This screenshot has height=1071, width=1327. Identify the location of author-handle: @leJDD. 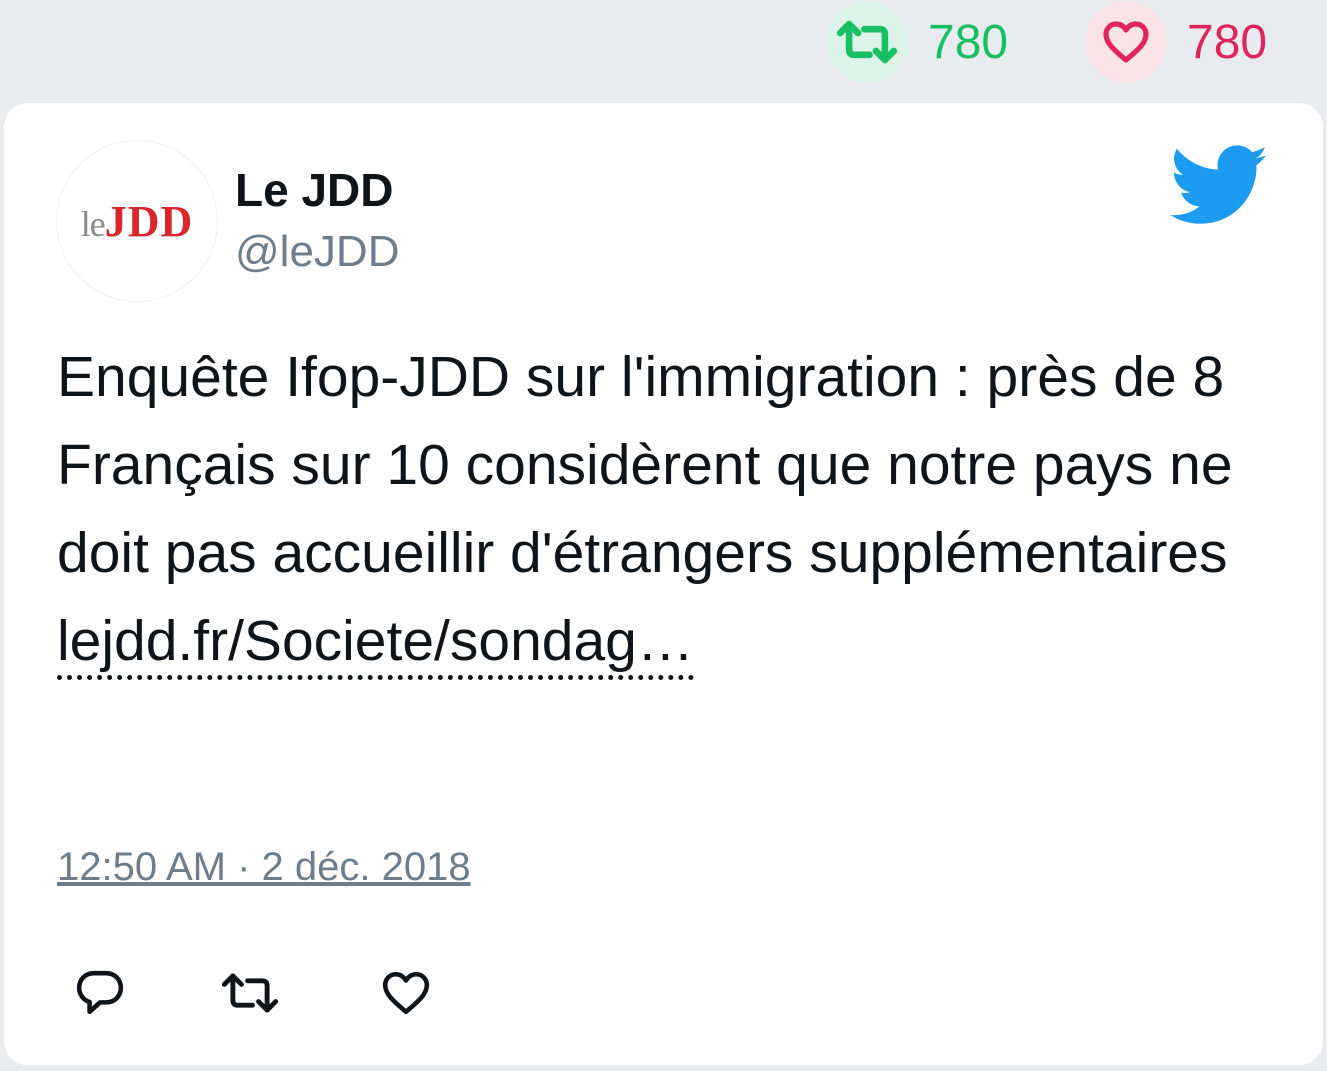
(317, 252).